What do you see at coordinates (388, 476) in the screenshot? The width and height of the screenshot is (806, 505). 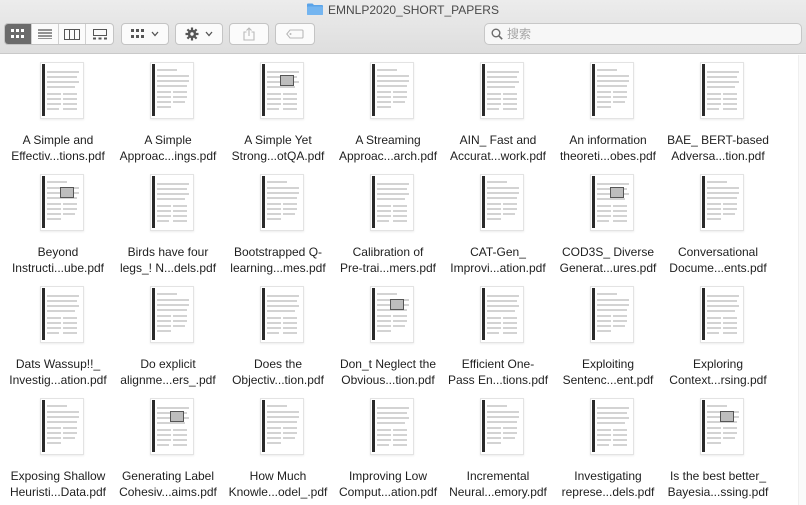 I see `file-name-line1: Improving Low` at bounding box center [388, 476].